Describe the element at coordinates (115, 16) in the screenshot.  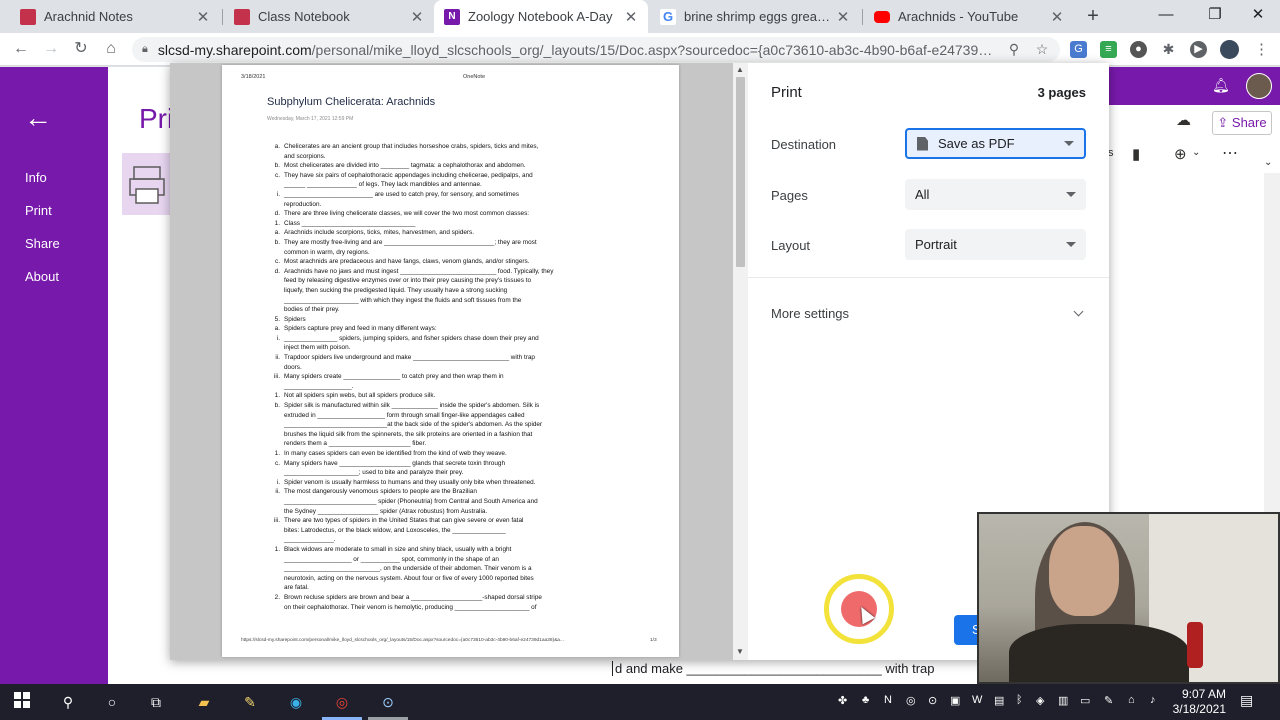
I see `browser-tab: Arachnid Notes ✕` at that location.